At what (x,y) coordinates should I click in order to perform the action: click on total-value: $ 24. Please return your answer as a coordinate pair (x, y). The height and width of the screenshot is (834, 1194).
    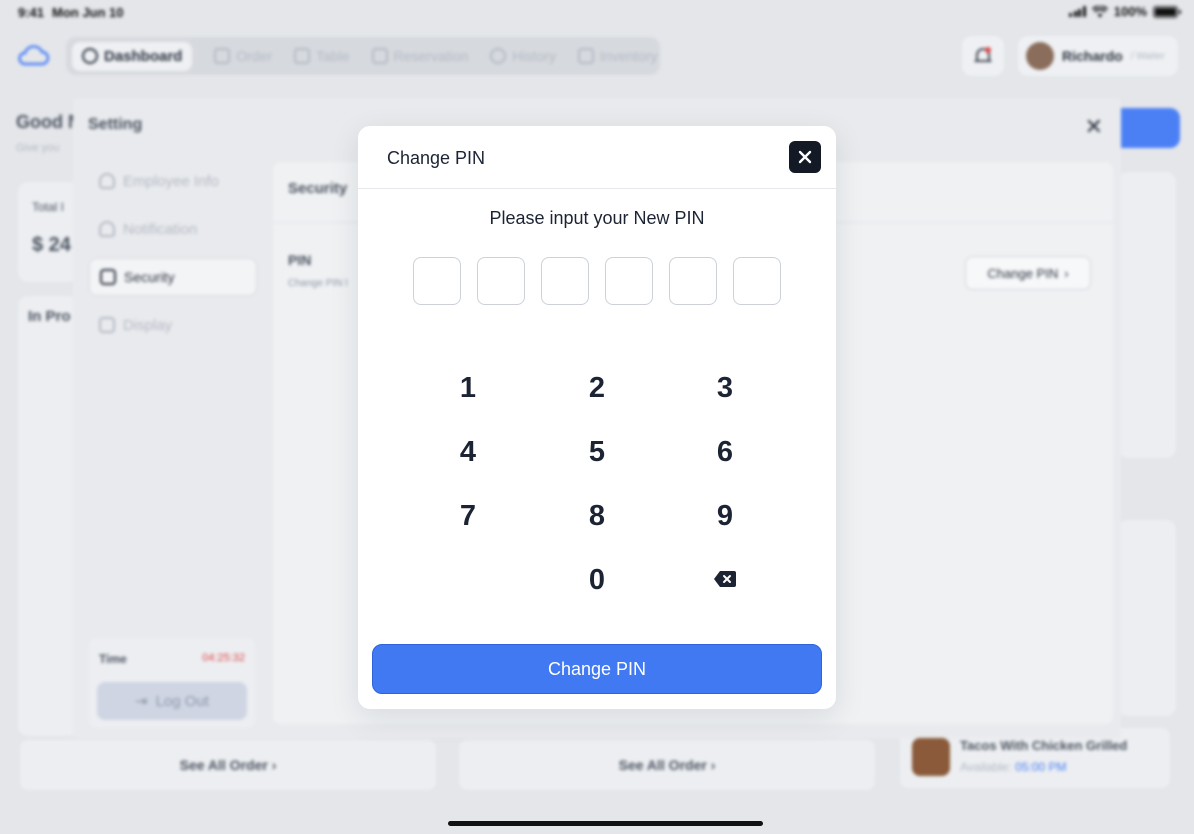
    Looking at the image, I should click on (51, 245).